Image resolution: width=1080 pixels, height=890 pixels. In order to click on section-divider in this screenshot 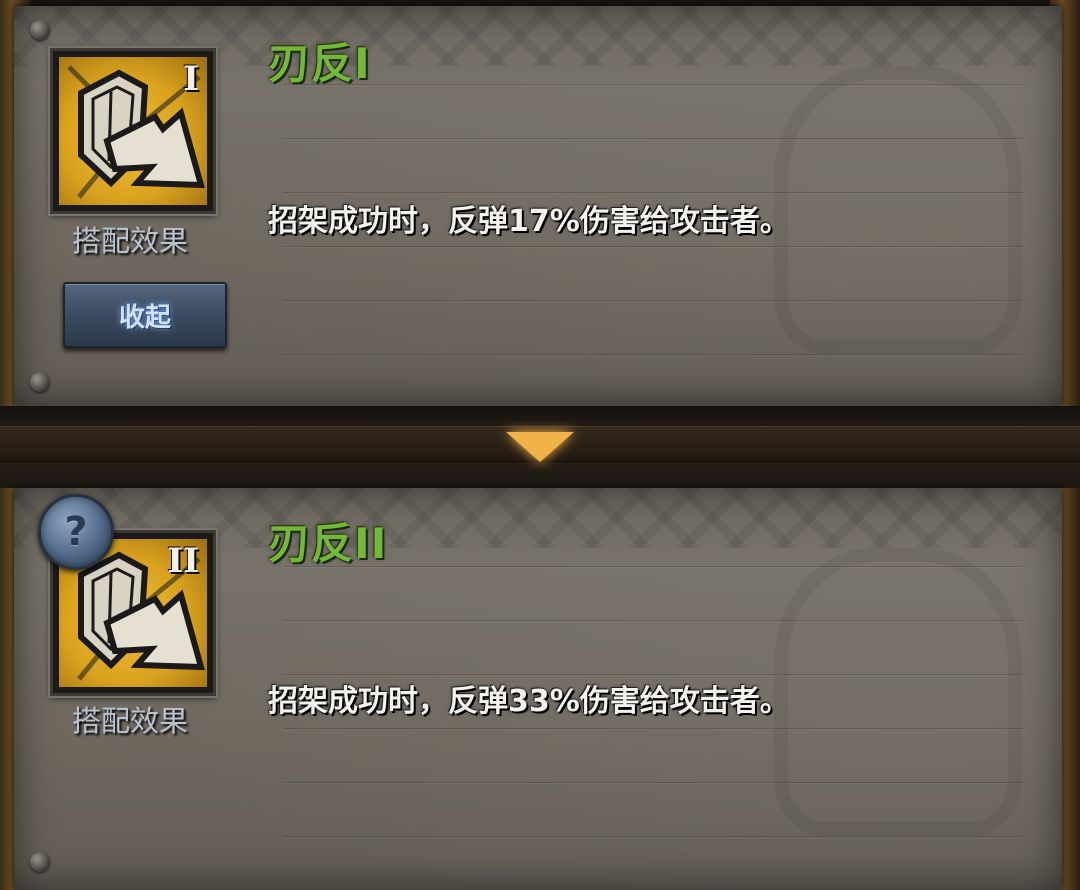, I will do `click(540, 447)`.